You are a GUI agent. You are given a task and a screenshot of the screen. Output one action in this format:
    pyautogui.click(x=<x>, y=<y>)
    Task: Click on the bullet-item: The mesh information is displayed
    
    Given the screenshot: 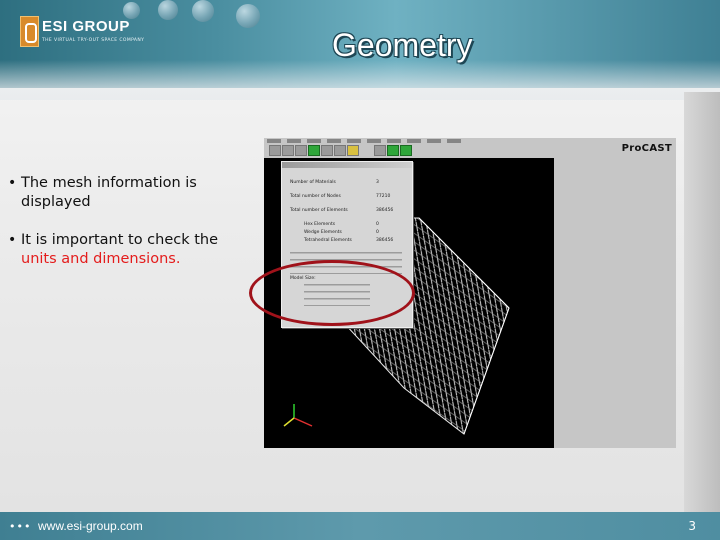 What is the action you would take?
    pyautogui.click(x=123, y=193)
    